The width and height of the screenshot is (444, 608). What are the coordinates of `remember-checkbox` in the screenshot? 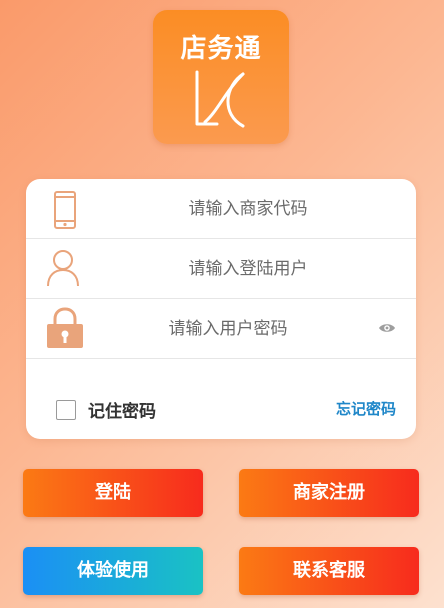 It's located at (66, 409).